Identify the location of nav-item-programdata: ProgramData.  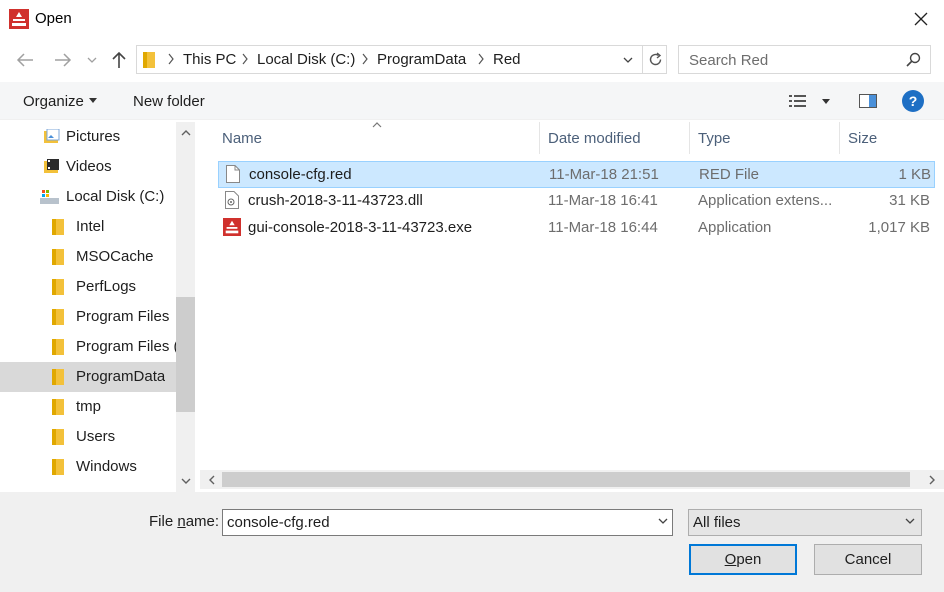
(88, 377).